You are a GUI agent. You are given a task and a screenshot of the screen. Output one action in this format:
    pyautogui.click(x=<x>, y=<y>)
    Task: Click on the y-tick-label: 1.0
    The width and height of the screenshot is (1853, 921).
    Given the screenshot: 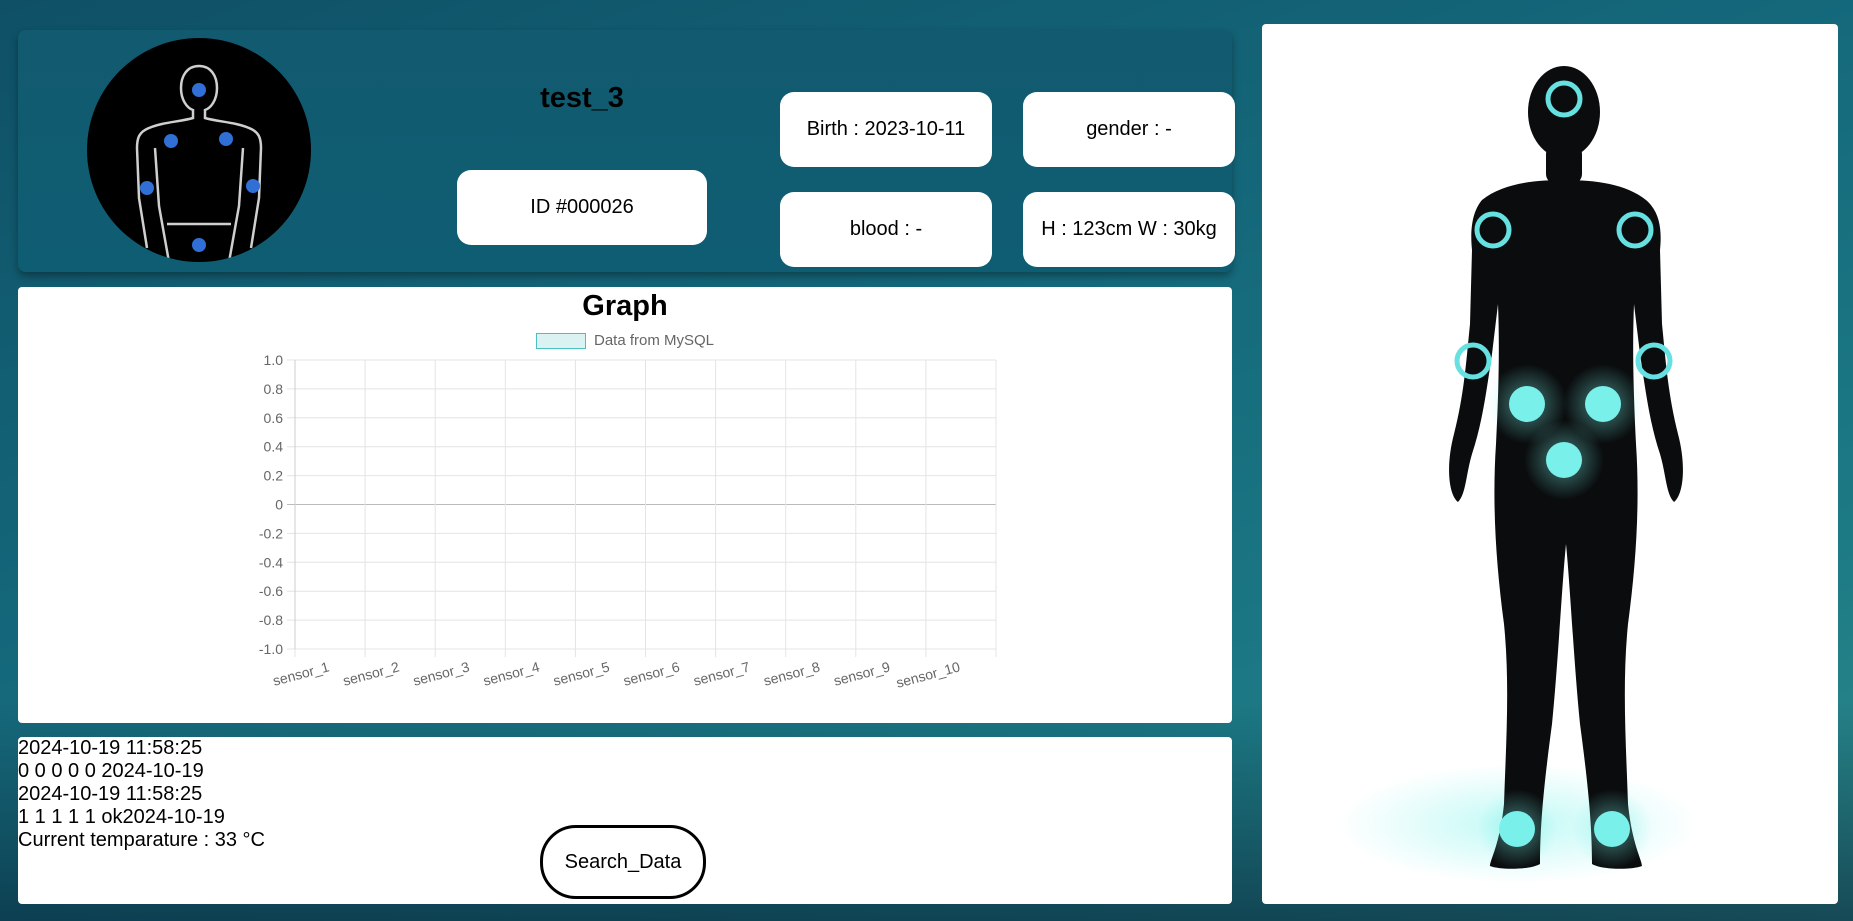 What is the action you would take?
    pyautogui.click(x=274, y=360)
    